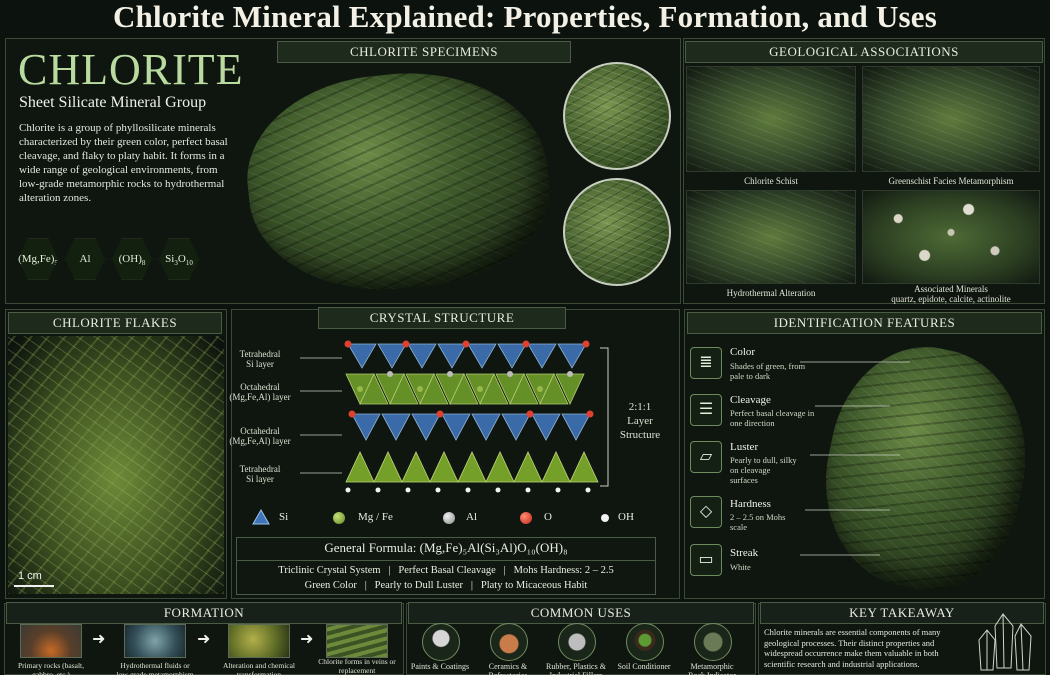 The width and height of the screenshot is (1050, 675). What do you see at coordinates (771, 237) in the screenshot?
I see `geo-image-hydrothermal` at bounding box center [771, 237].